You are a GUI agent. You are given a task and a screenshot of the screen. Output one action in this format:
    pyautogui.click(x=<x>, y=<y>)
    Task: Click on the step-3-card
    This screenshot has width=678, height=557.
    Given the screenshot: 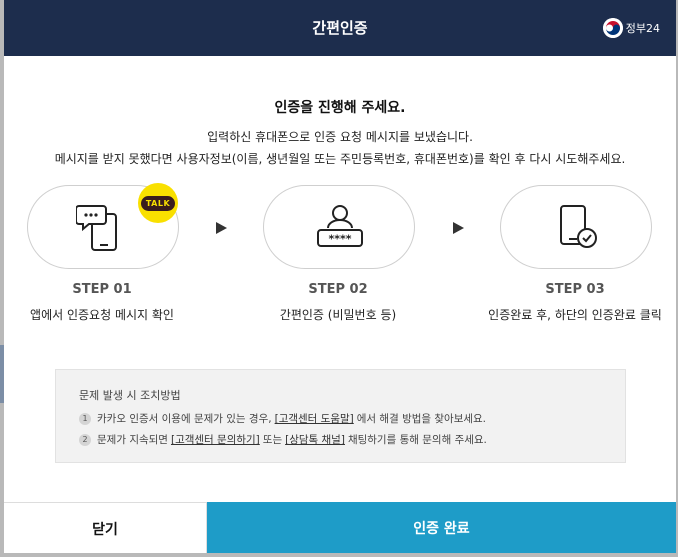 What is the action you would take?
    pyautogui.click(x=576, y=227)
    